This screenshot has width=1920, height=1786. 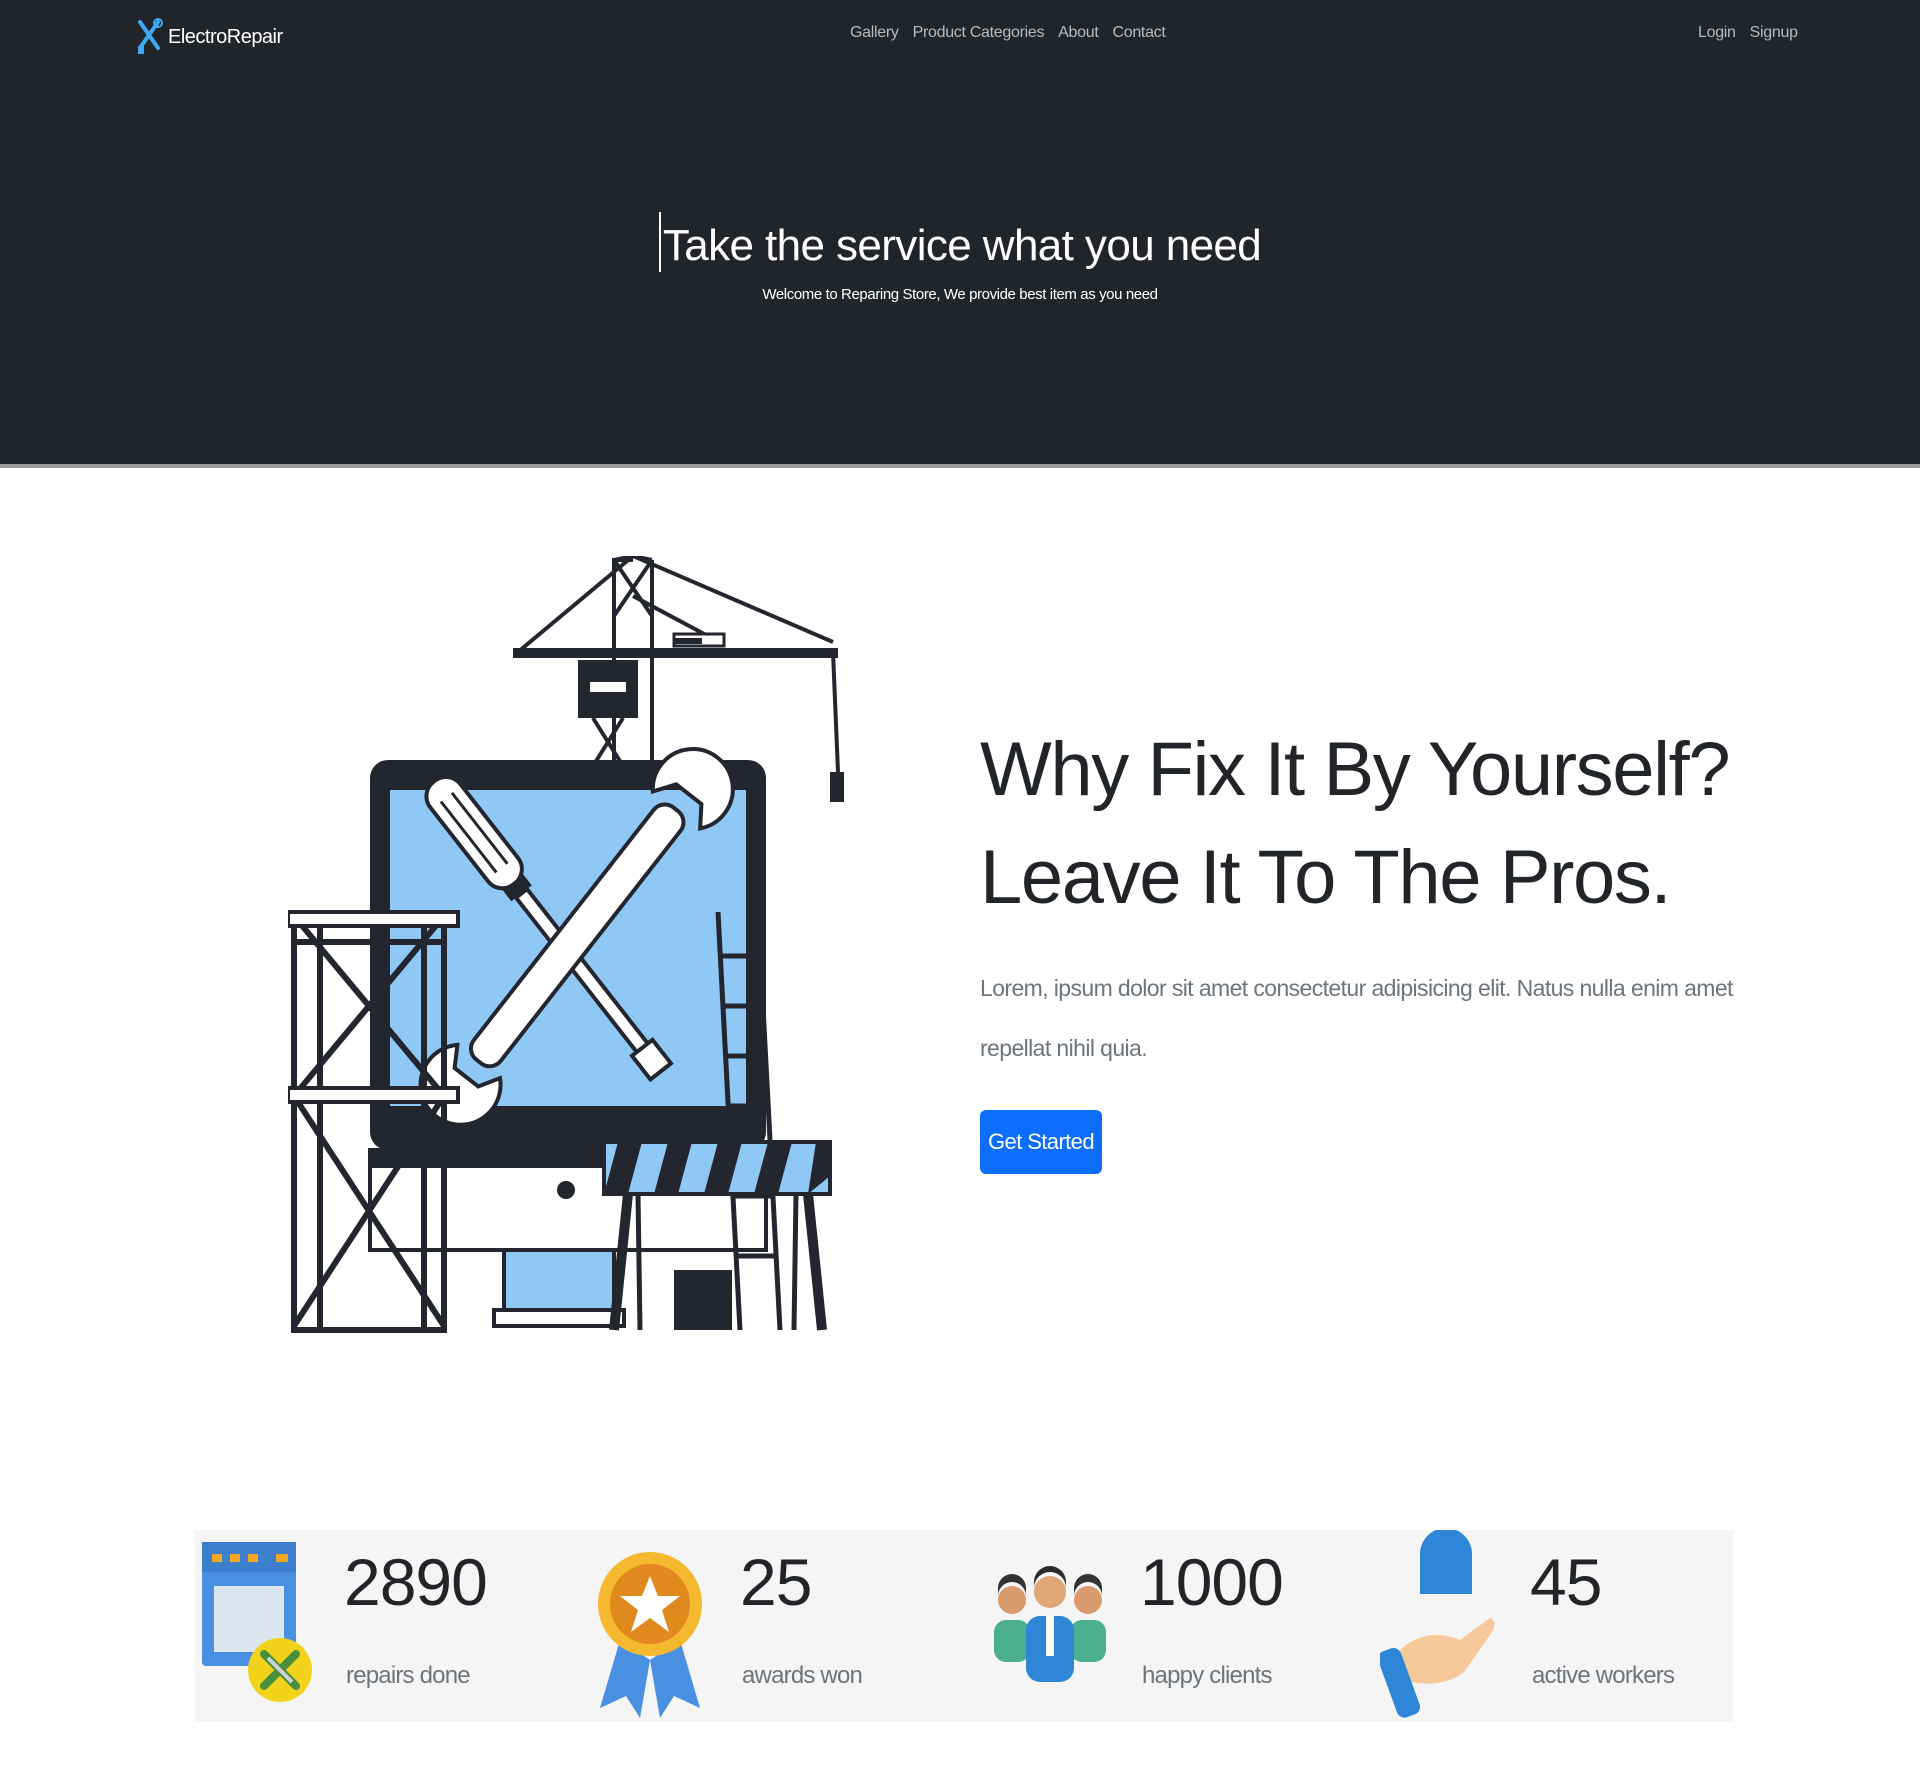 I want to click on auth-links: Login Signup, so click(x=1748, y=33).